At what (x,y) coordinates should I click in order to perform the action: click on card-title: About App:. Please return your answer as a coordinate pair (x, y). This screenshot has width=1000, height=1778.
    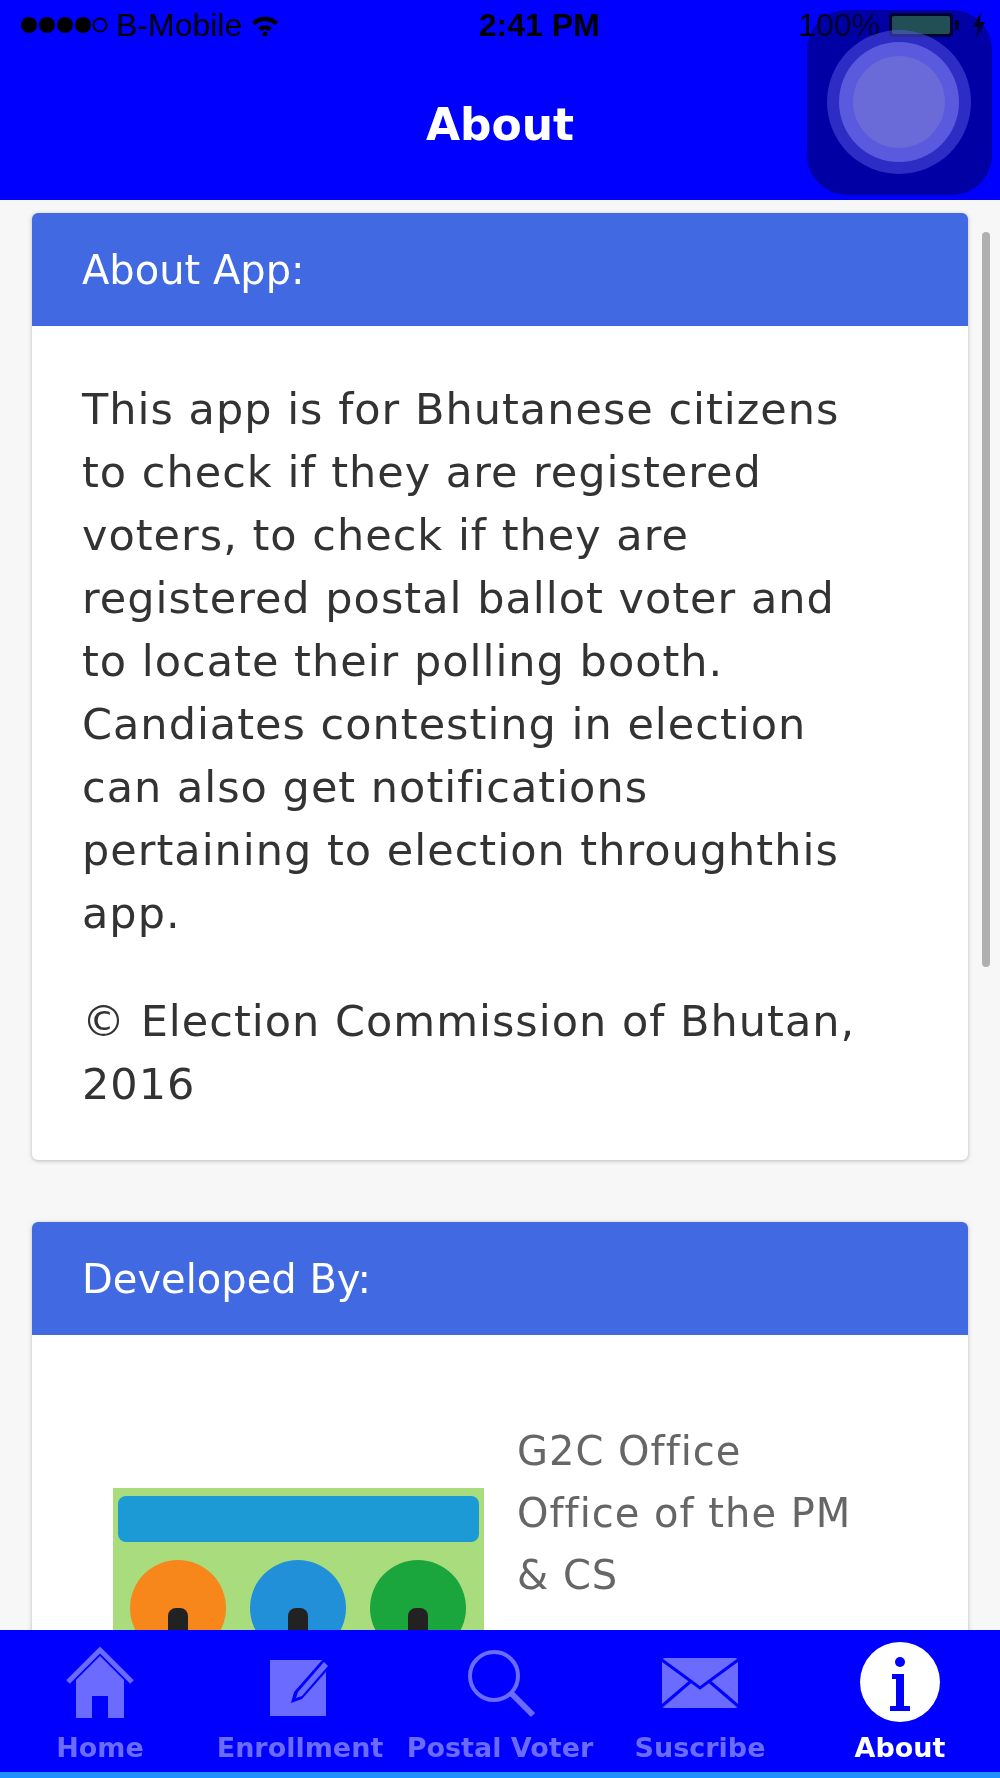
    Looking at the image, I should click on (193, 270).